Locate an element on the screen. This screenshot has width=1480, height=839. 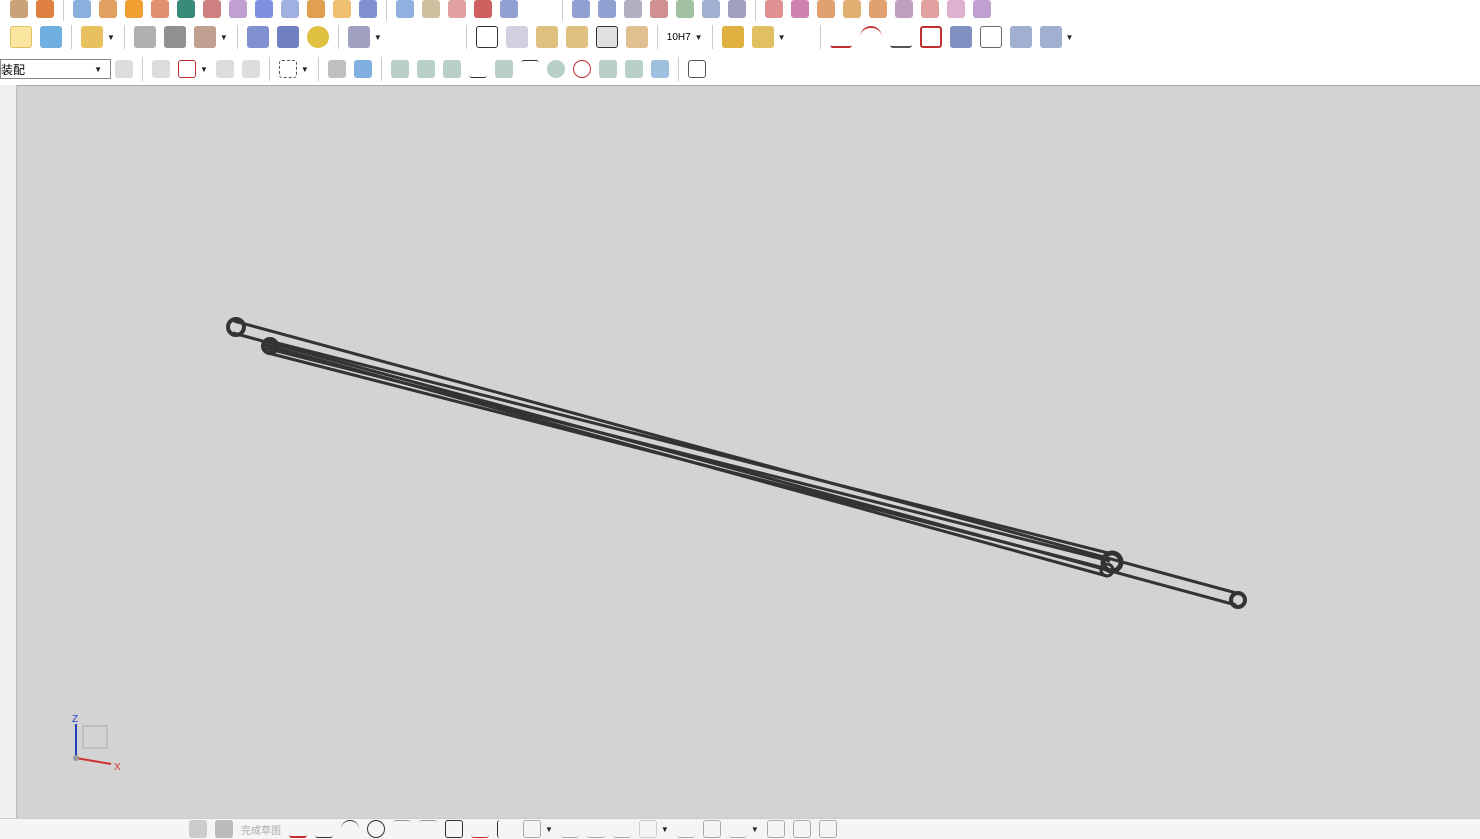
delete-spring-icon is located at coordinates (358, 37).